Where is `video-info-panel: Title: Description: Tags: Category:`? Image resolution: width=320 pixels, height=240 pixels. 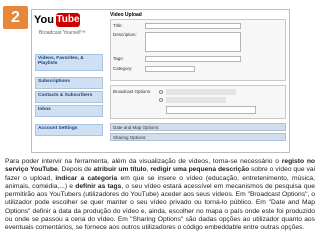
video-info-panel: Title: Description: Tags: Category: is located at coordinates (198, 50).